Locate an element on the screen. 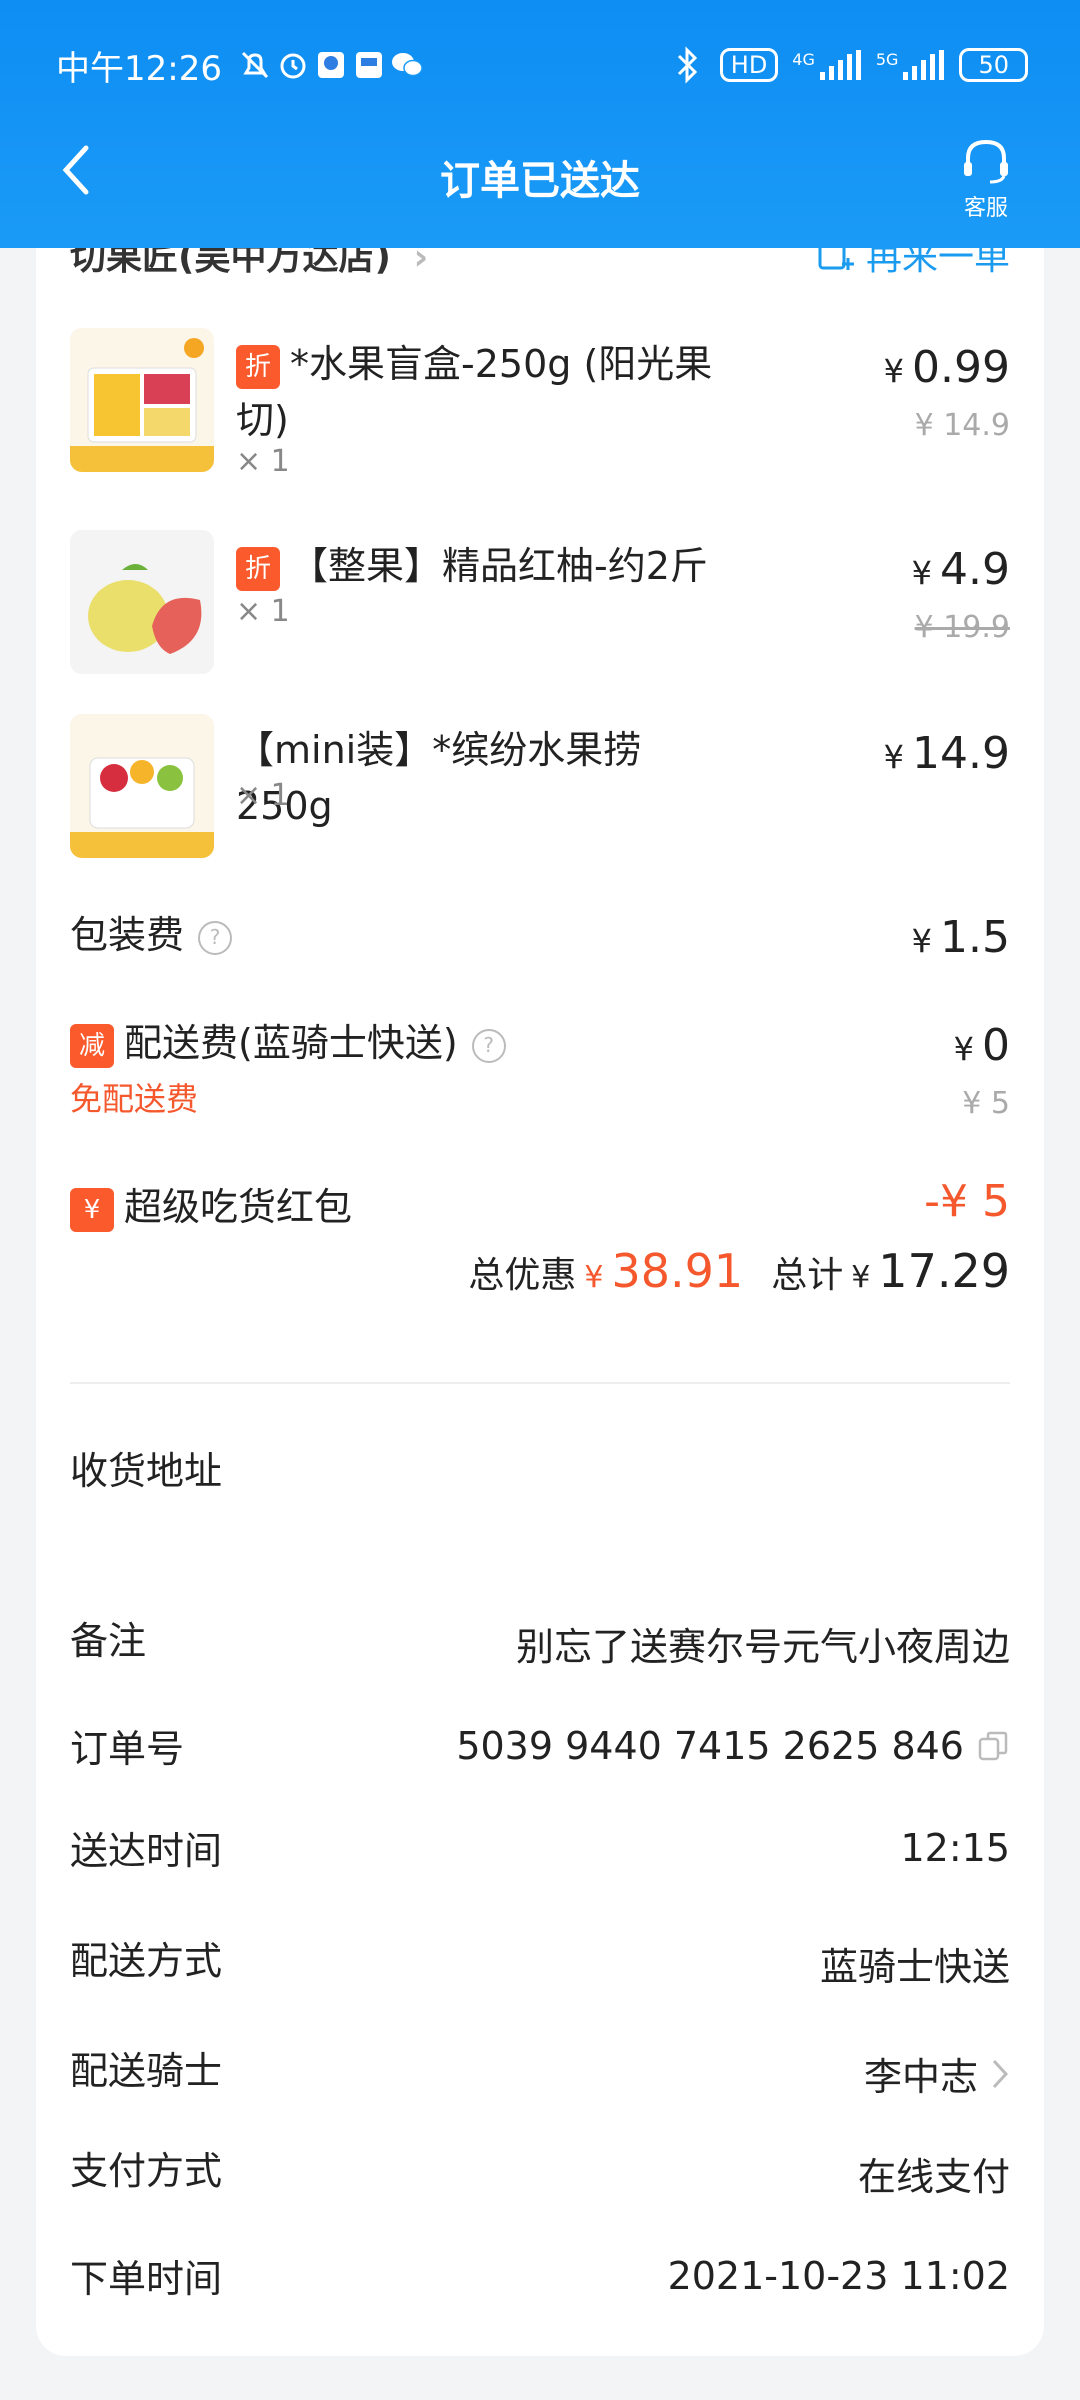  totals-row: 总优惠 ¥ 38.91 总计 ¥ 17.29 is located at coordinates (739, 1271).